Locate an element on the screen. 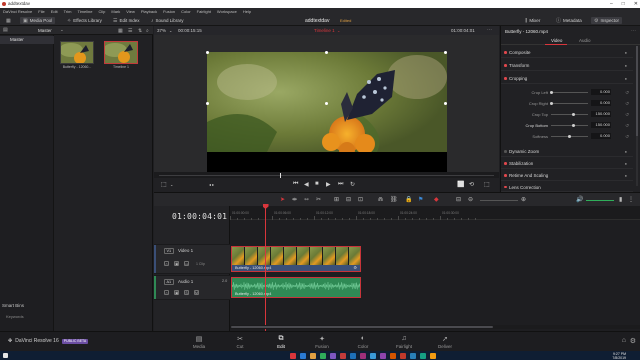 This screenshot has width=640, height=360. section-composite: Composite ● is located at coordinates (567, 53).